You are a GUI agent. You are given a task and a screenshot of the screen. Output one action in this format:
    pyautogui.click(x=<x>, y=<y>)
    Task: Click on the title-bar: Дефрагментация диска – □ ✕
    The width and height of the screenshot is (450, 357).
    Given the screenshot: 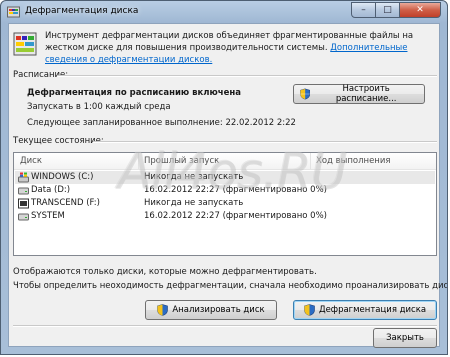 What is the action you would take?
    pyautogui.click(x=224, y=12)
    